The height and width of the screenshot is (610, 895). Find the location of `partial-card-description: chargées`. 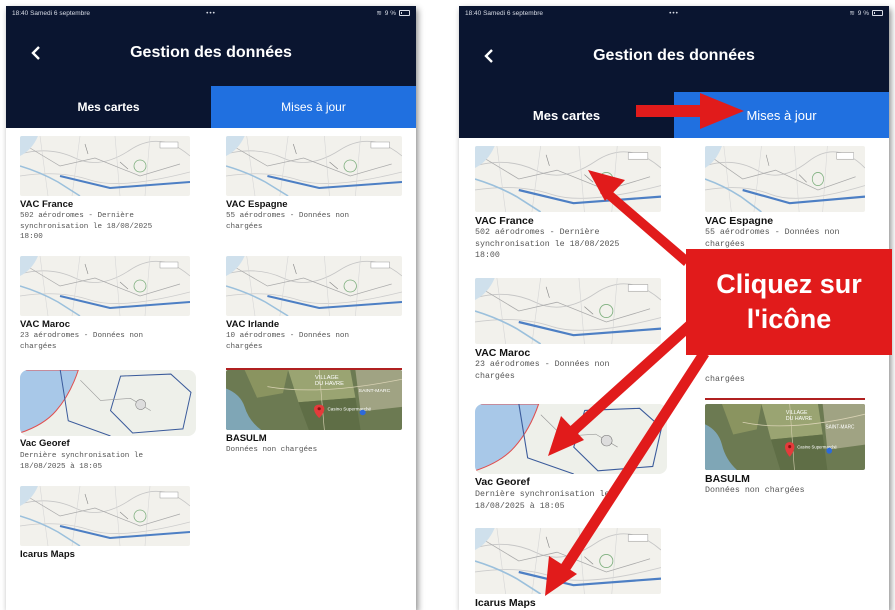

partial-card-description: chargées is located at coordinates (725, 379).